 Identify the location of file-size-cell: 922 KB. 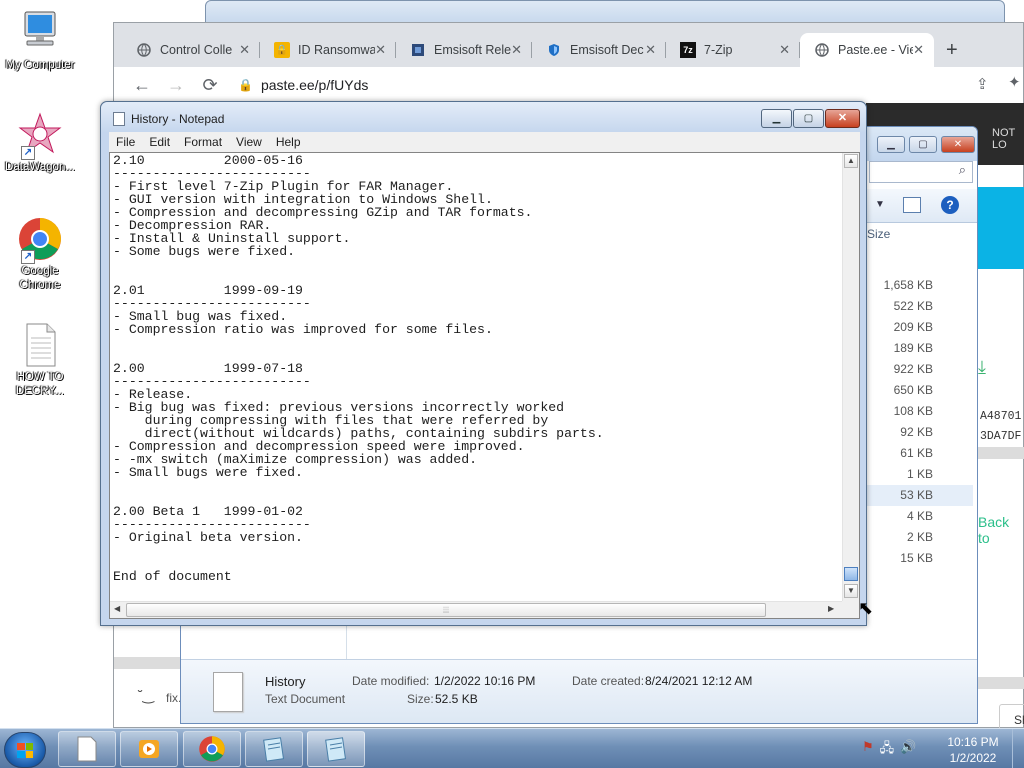
(920, 369).